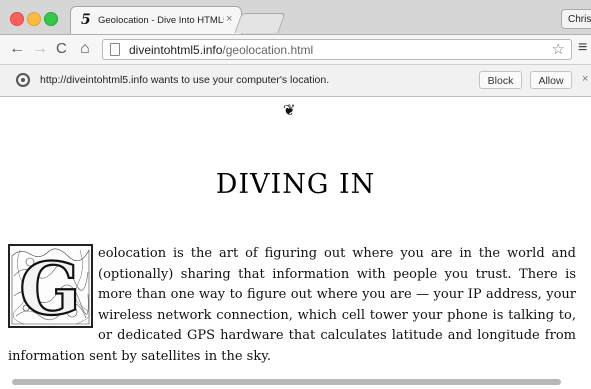 This screenshot has height=389, width=591. Describe the element at coordinates (17, 49) in the screenshot. I see `back-arrow-icon: ←` at that location.